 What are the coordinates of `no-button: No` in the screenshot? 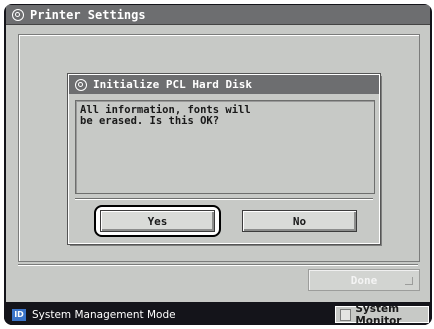 It's located at (299, 221).